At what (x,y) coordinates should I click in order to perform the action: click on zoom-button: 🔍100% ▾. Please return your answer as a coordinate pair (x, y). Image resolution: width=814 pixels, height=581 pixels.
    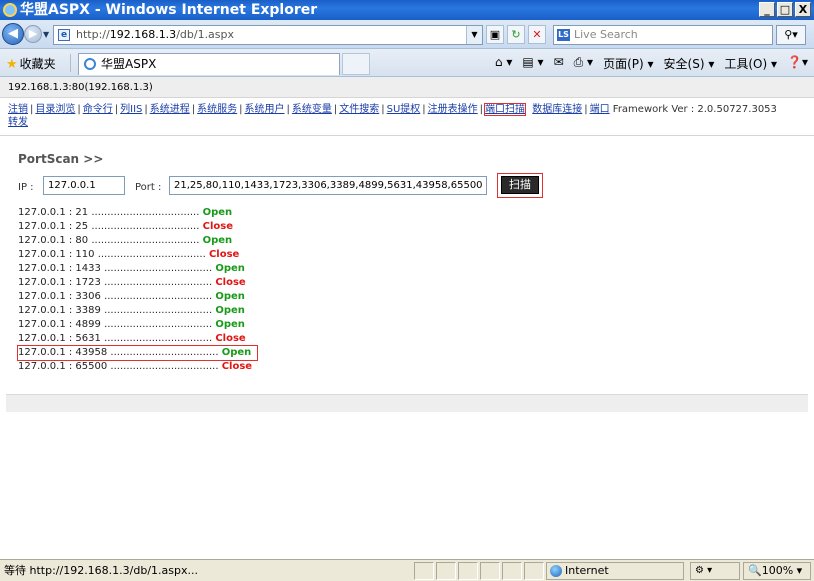
    Looking at the image, I should click on (777, 571).